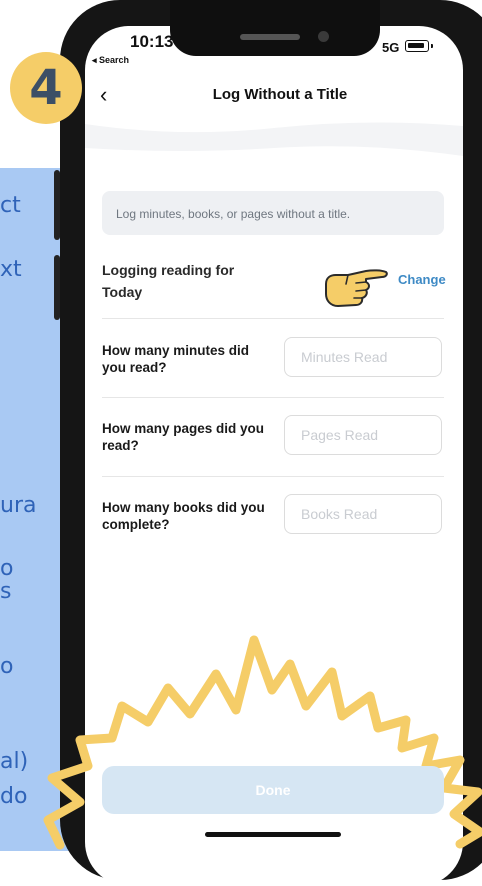 This screenshot has height=886, width=482. I want to click on header-wave, so click(274, 139).